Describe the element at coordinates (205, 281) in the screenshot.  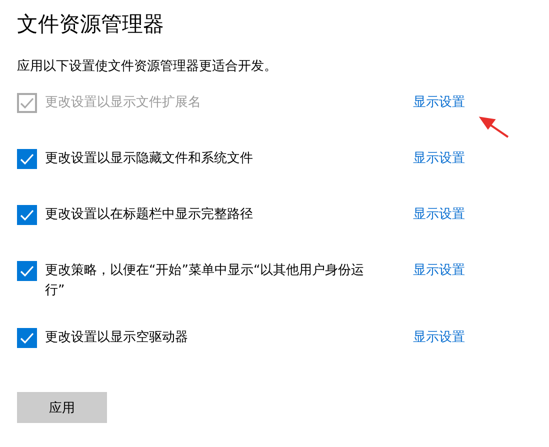
I see `setting-label: 更改策略，以便在“开始”菜单中显示“以其他用户身份运行”` at that location.